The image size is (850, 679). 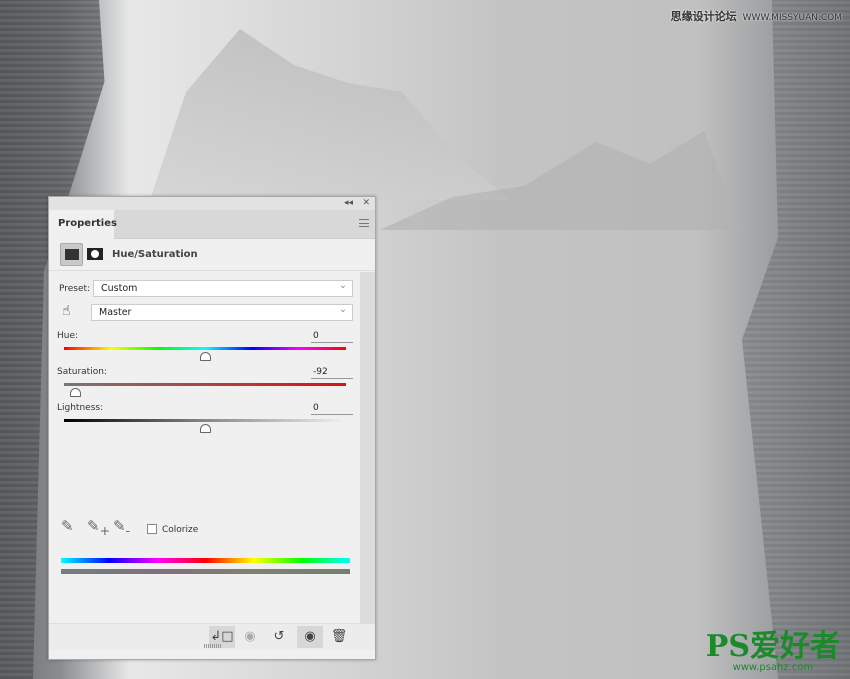 What do you see at coordinates (332, 409) in the screenshot?
I see `lightness-input: 0` at bounding box center [332, 409].